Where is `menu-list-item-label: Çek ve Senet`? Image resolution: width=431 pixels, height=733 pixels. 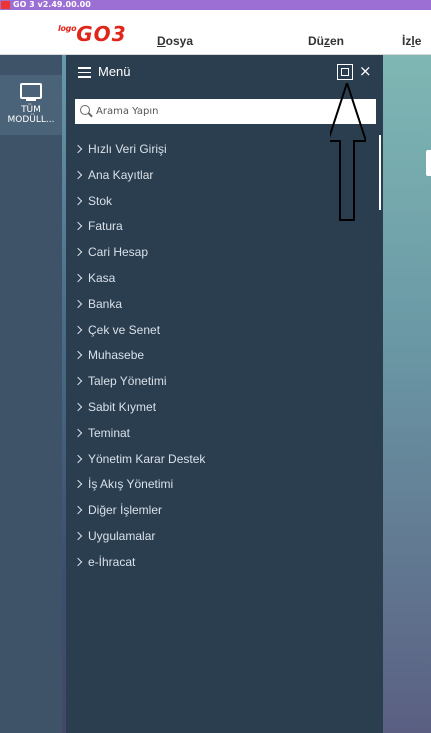
menu-list-item-label: Çek ve Senet is located at coordinates (124, 329).